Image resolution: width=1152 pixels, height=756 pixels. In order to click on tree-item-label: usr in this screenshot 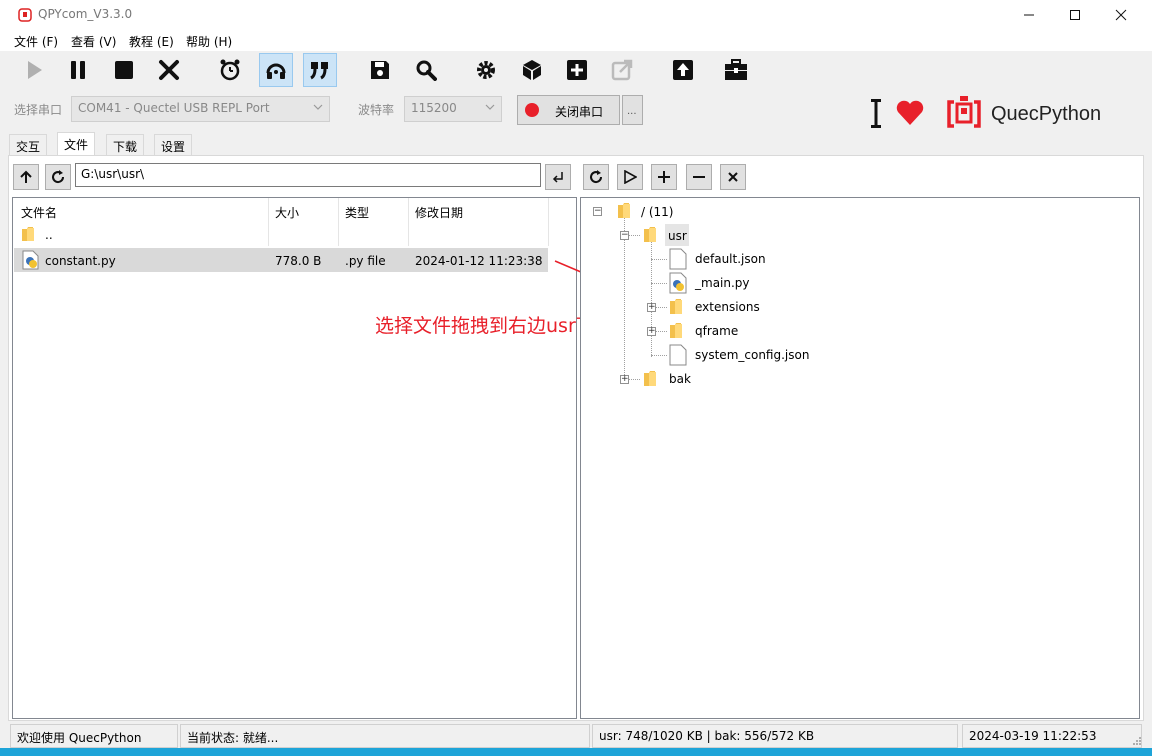, I will do `click(677, 236)`.